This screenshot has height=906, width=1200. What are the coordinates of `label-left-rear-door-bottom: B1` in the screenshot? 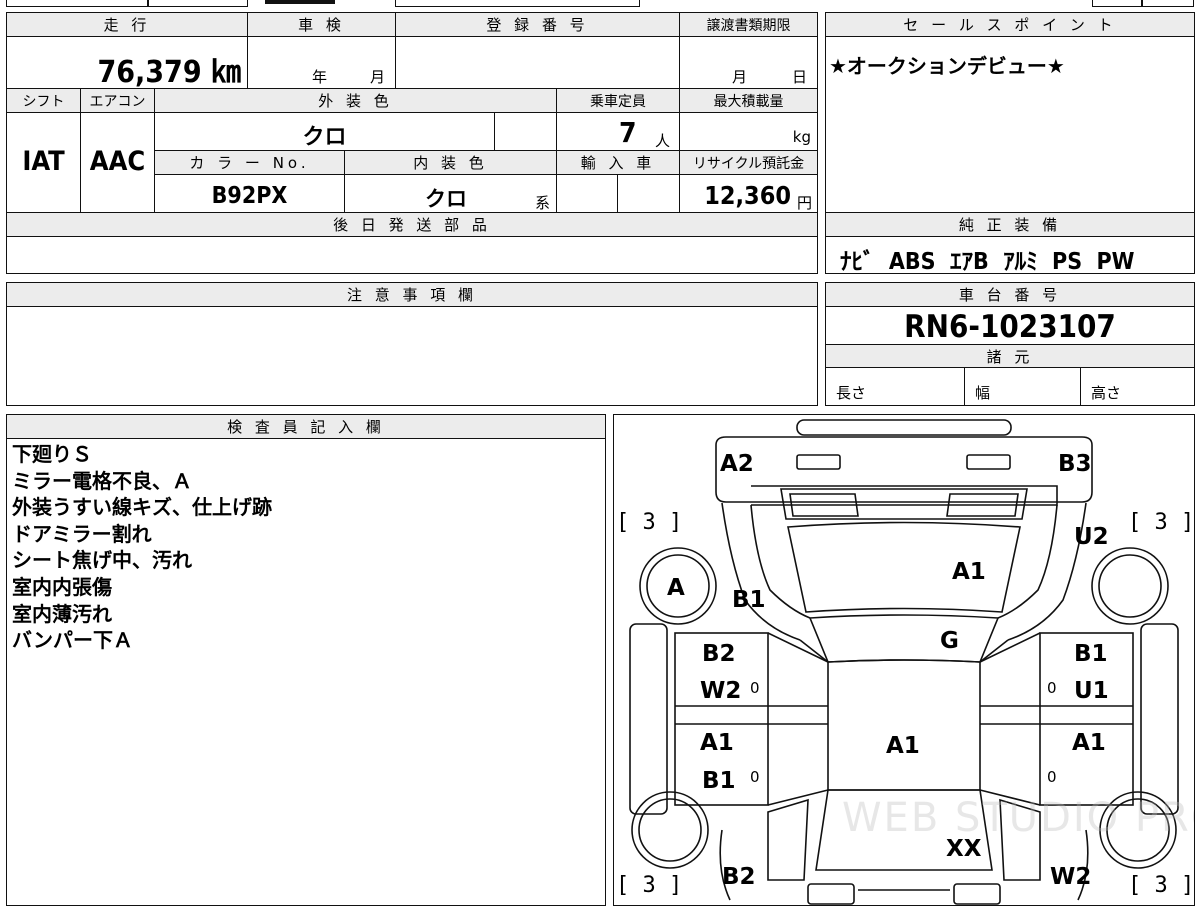 It's located at (719, 781).